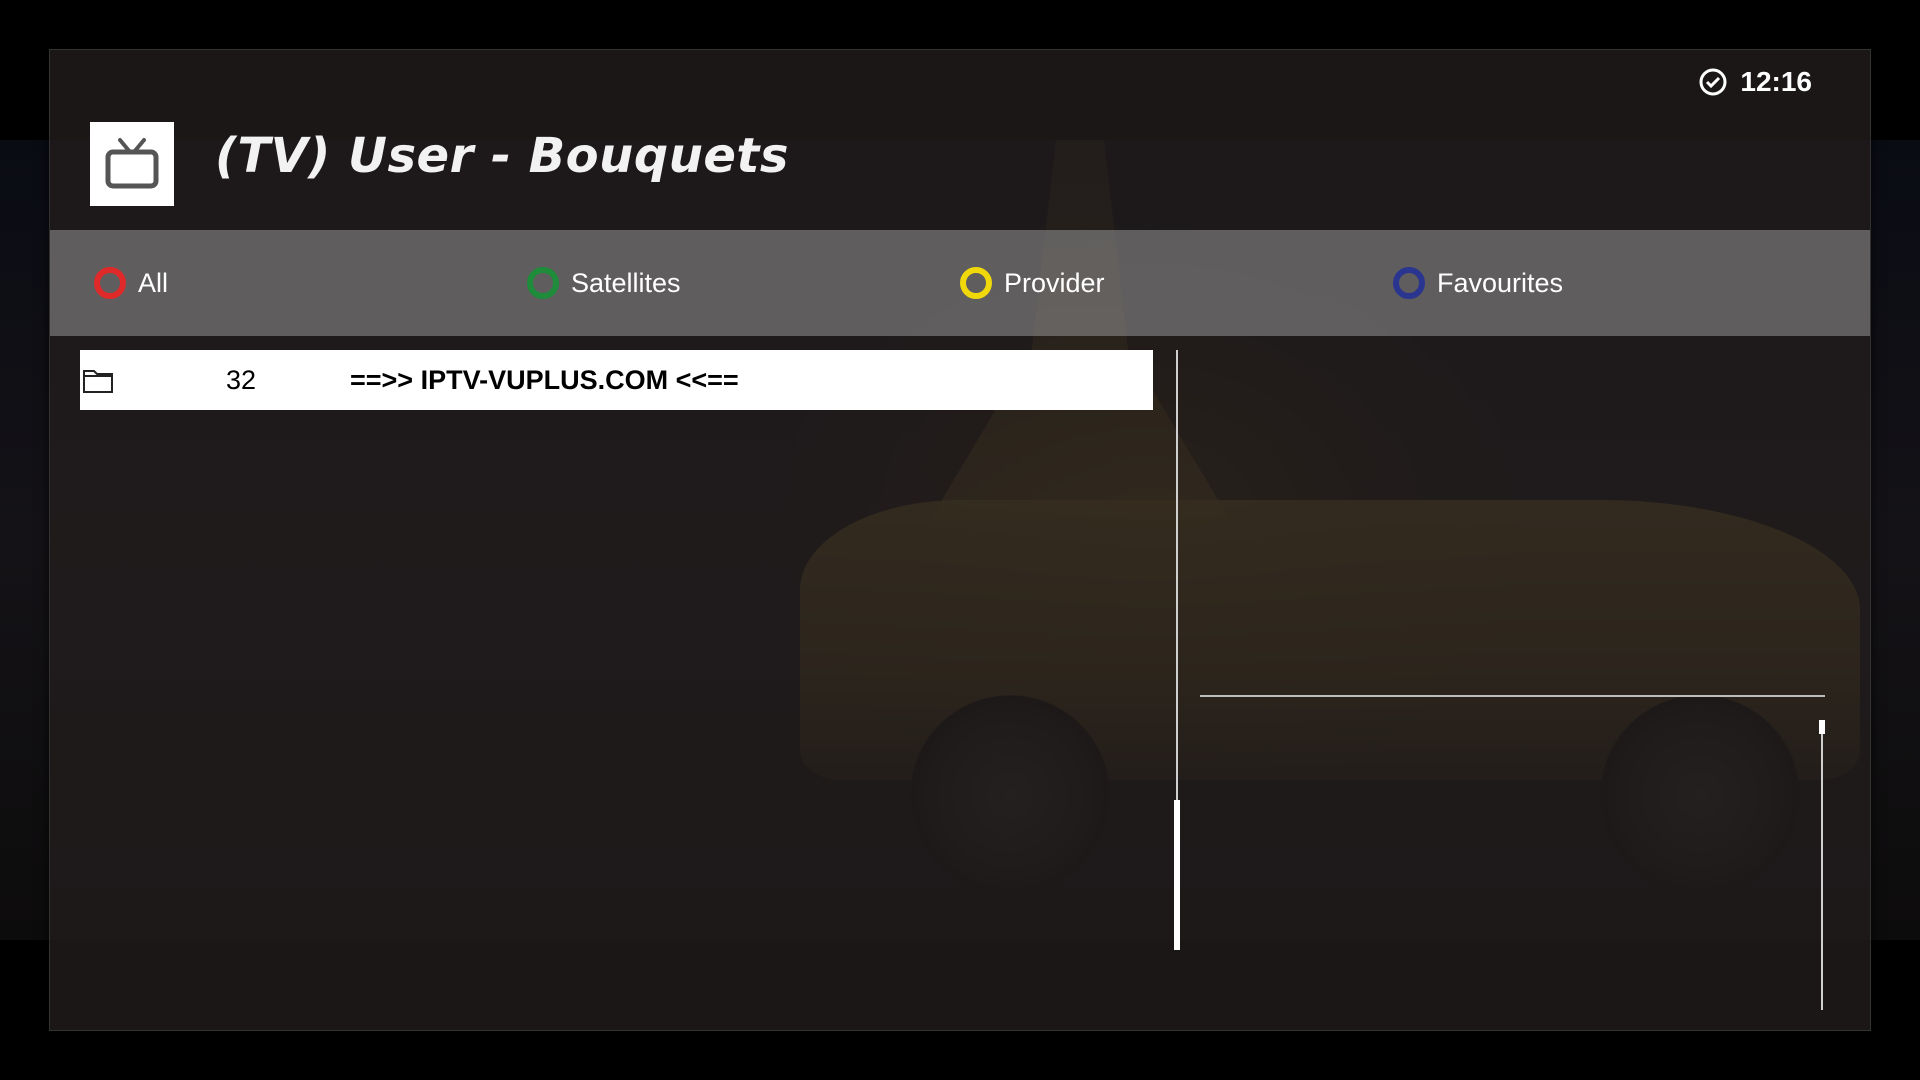  What do you see at coordinates (1822, 865) in the screenshot?
I see `info-scrollbar-track` at bounding box center [1822, 865].